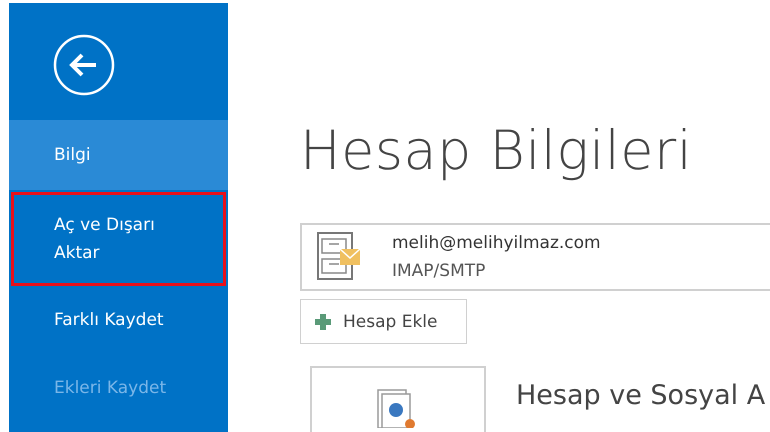 The image size is (770, 432). Describe the element at coordinates (439, 271) in the screenshot. I see `account-type: IMAP/SMTP` at that location.